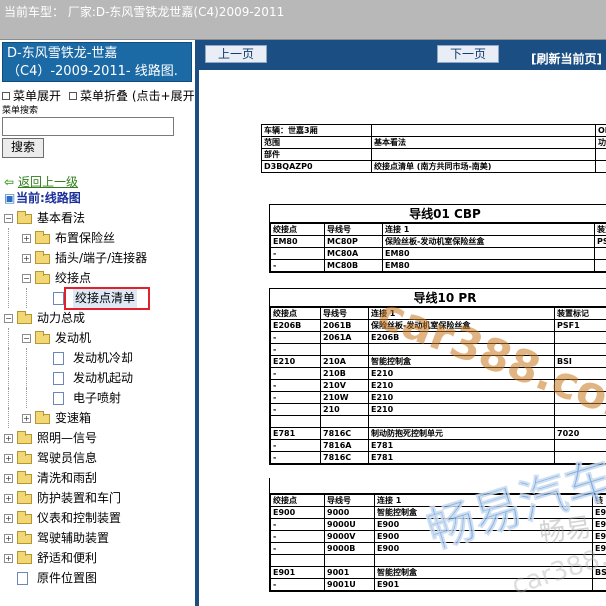 Image resolution: width=606 pixels, height=606 pixels. What do you see at coordinates (344, 325) in the screenshot?
I see `table-cell: 2061B` at bounding box center [344, 325].